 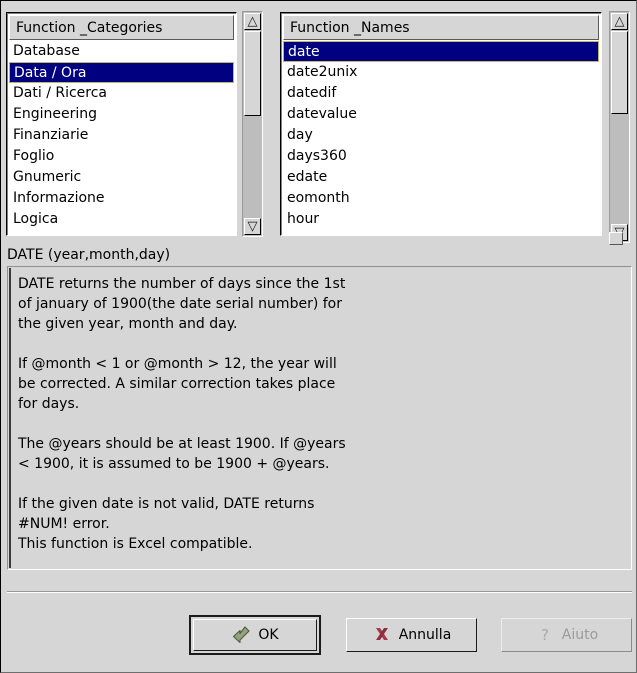 What do you see at coordinates (49, 404) in the screenshot?
I see `description-line: for days.` at bounding box center [49, 404].